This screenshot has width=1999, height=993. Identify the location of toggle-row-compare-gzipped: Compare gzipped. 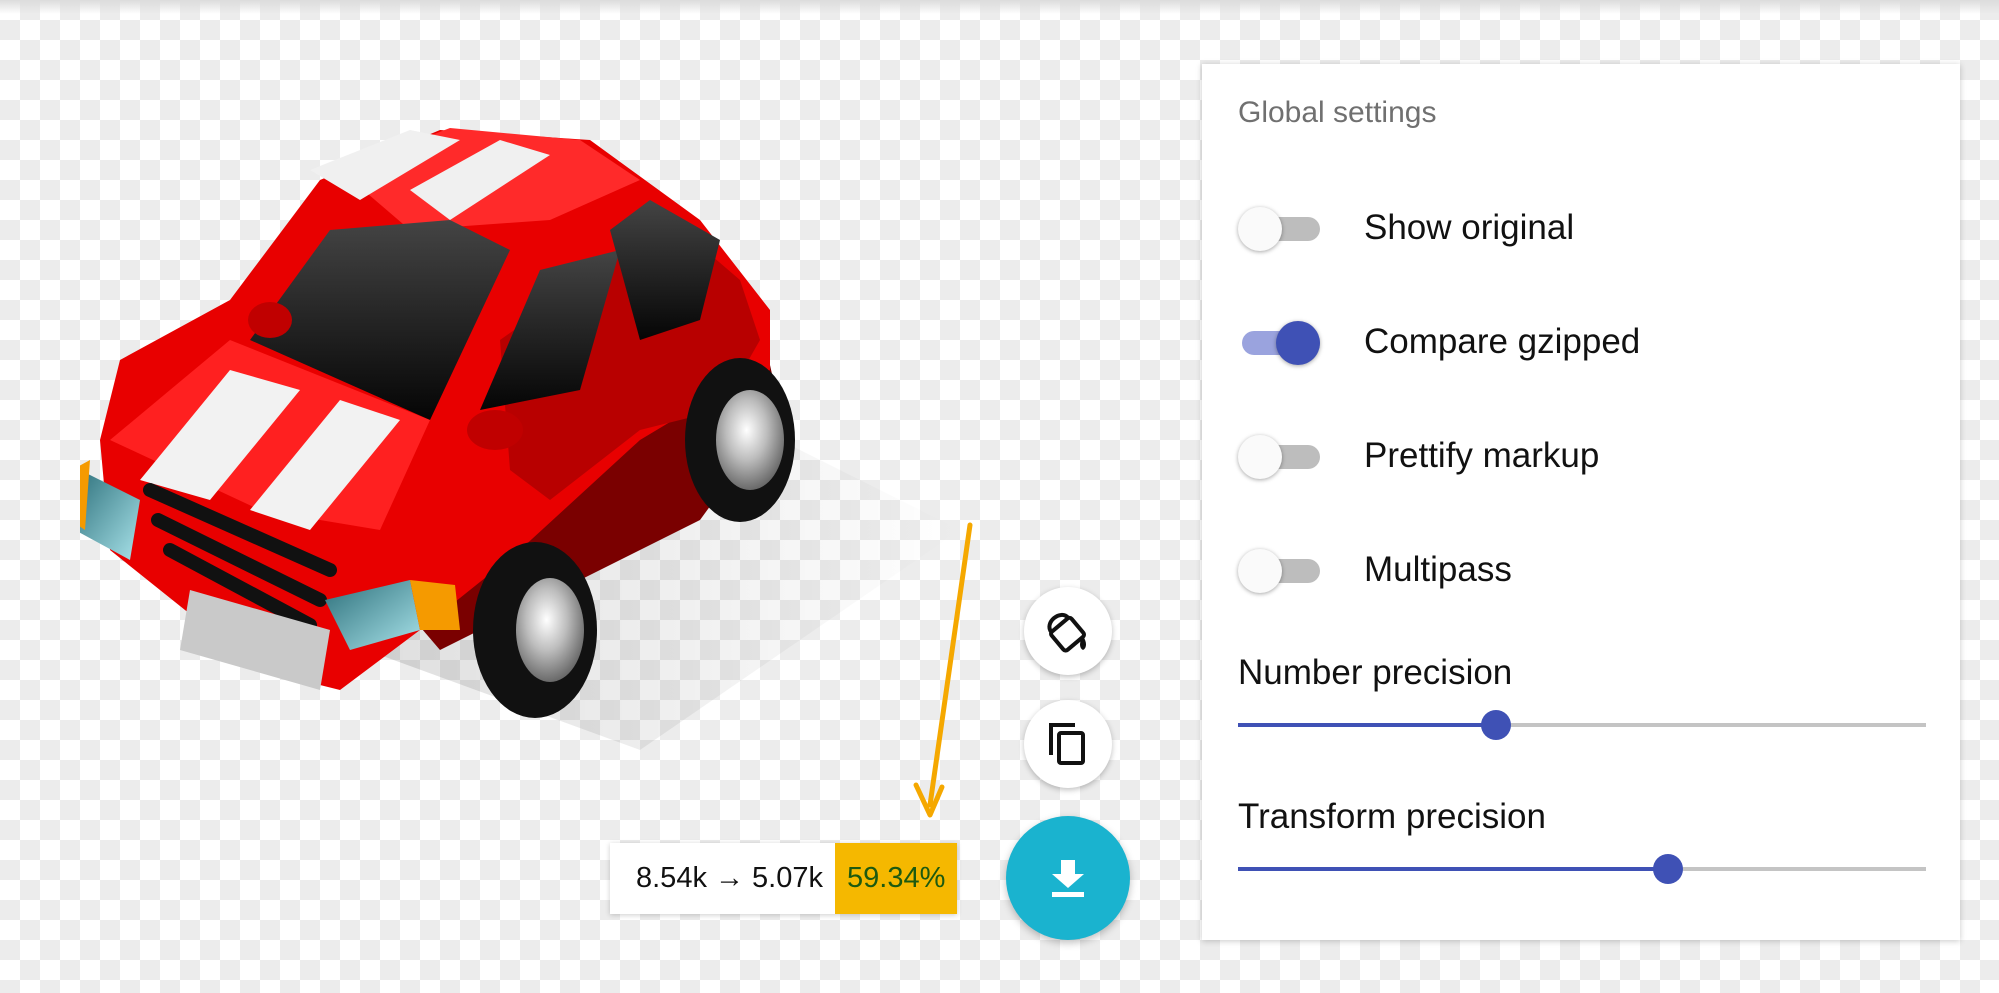
(1439, 342).